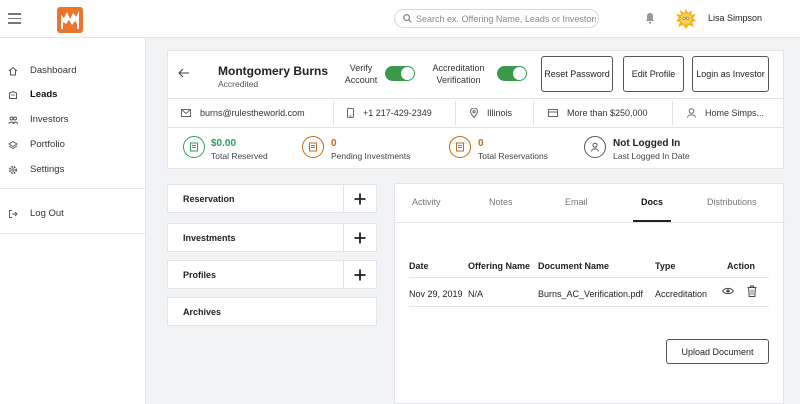  Describe the element at coordinates (70, 20) in the screenshot. I see `brand-logo` at that location.